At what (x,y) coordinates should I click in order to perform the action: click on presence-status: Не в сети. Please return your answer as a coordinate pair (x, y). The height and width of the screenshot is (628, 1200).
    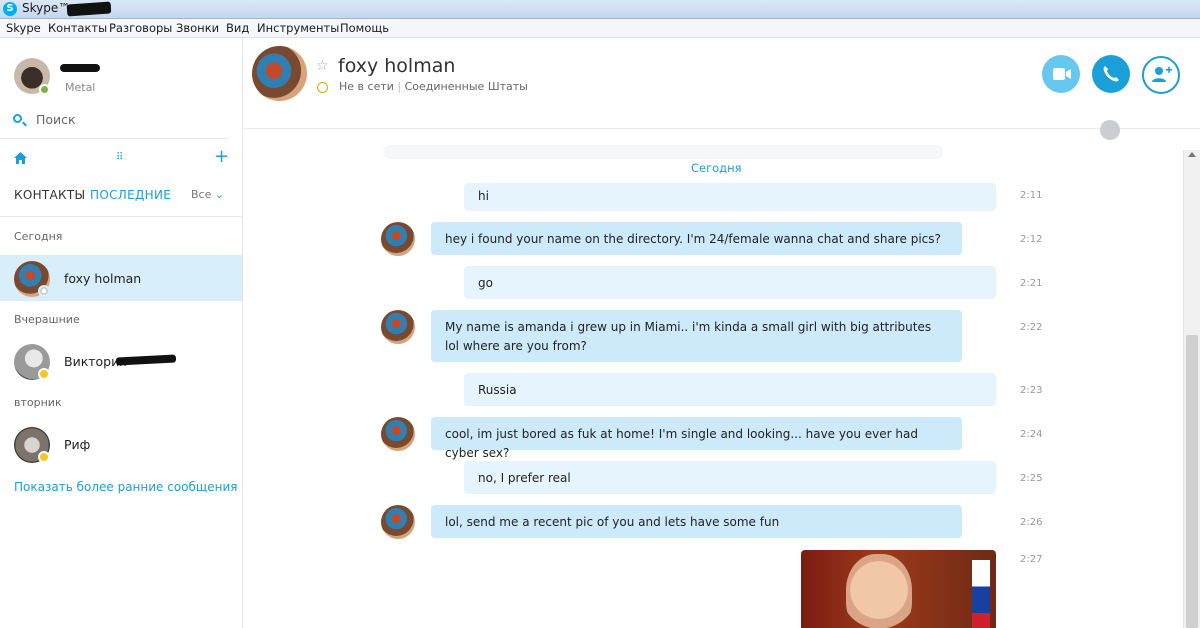
    Looking at the image, I should click on (366, 86).